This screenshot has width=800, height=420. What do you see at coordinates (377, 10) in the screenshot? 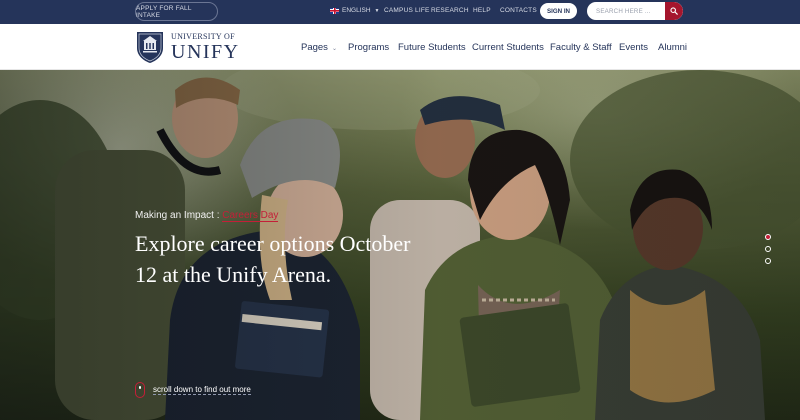
I see `chevron-down-icon: ▼` at bounding box center [377, 10].